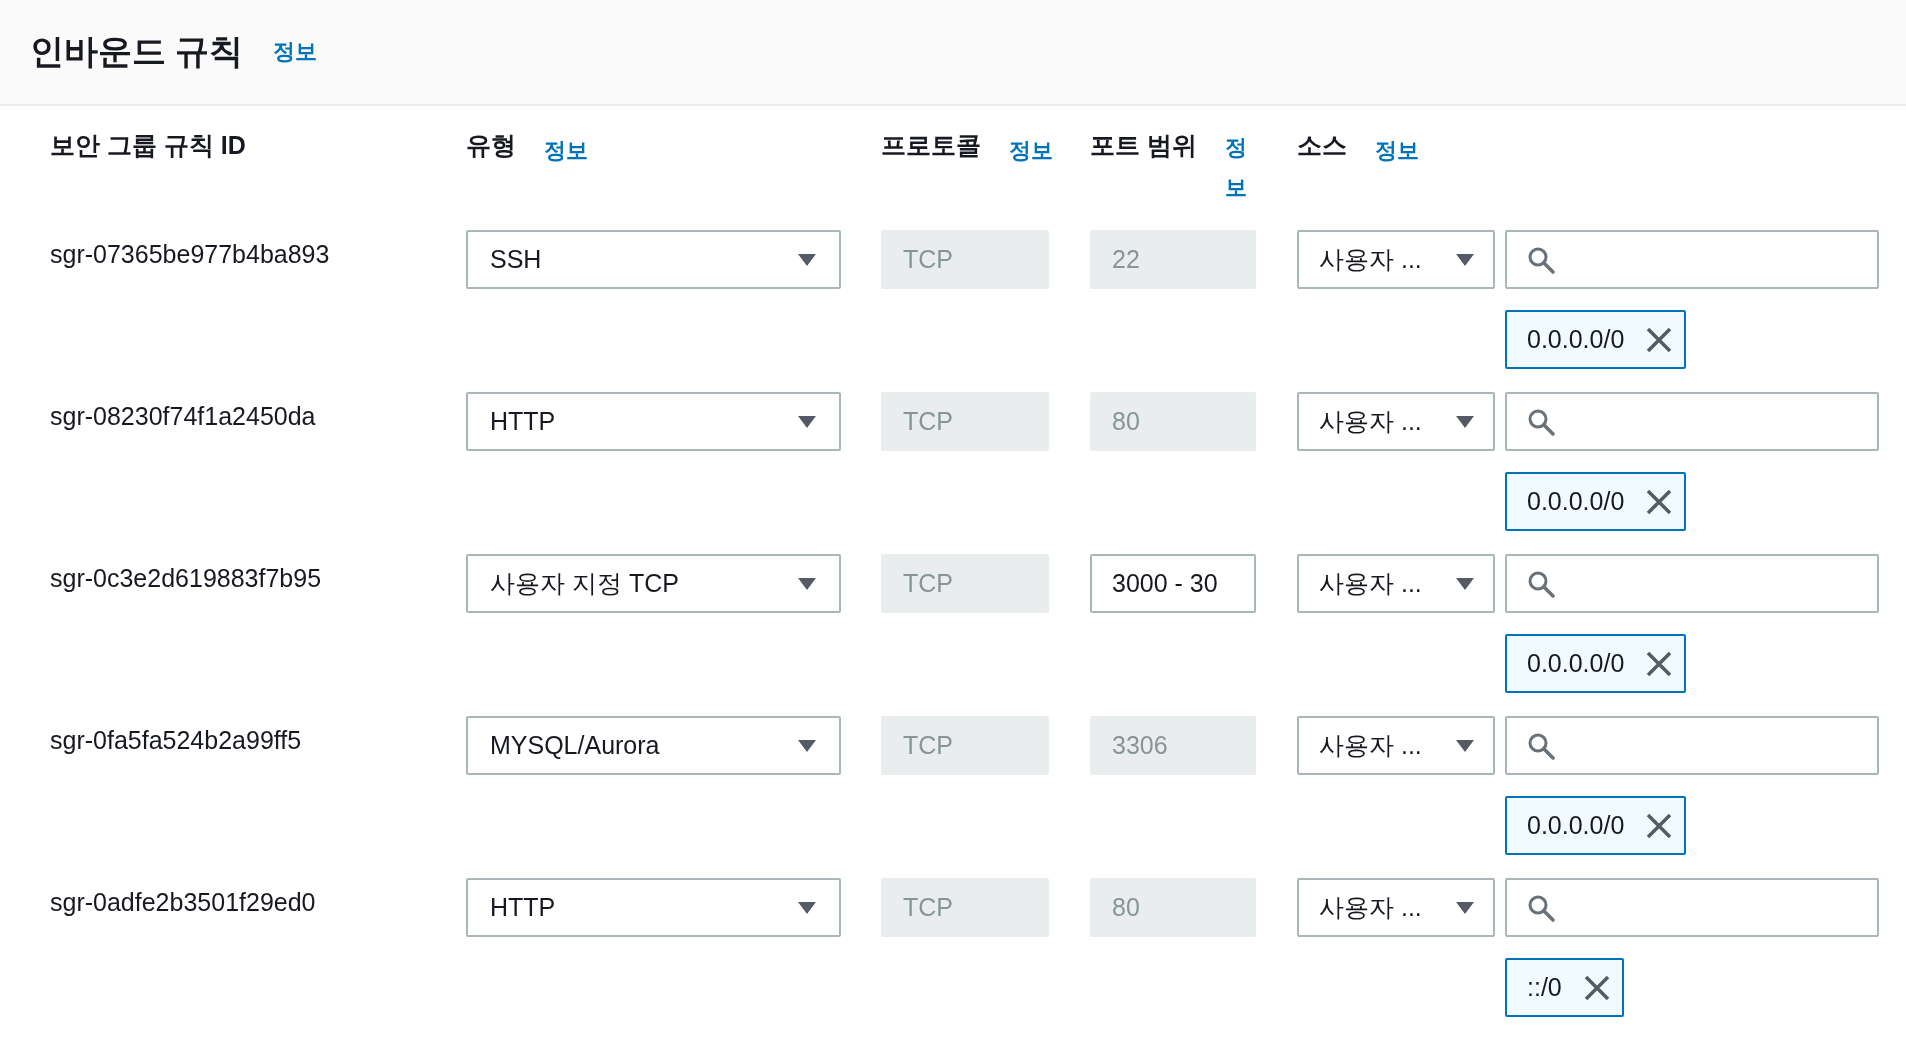 This screenshot has height=1062, width=1906. Describe the element at coordinates (653, 745) in the screenshot. I see `type-dropdown: MYSQL/Aurora` at that location.